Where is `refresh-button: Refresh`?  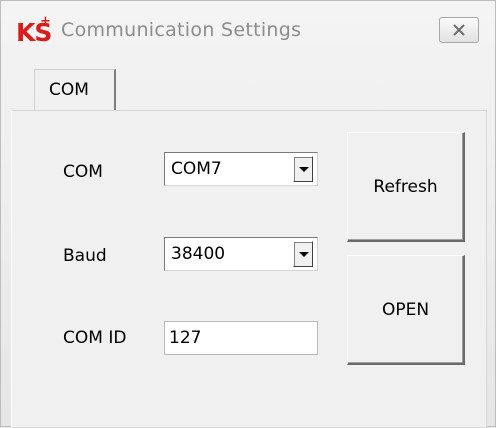 refresh-button: Refresh is located at coordinates (406, 187).